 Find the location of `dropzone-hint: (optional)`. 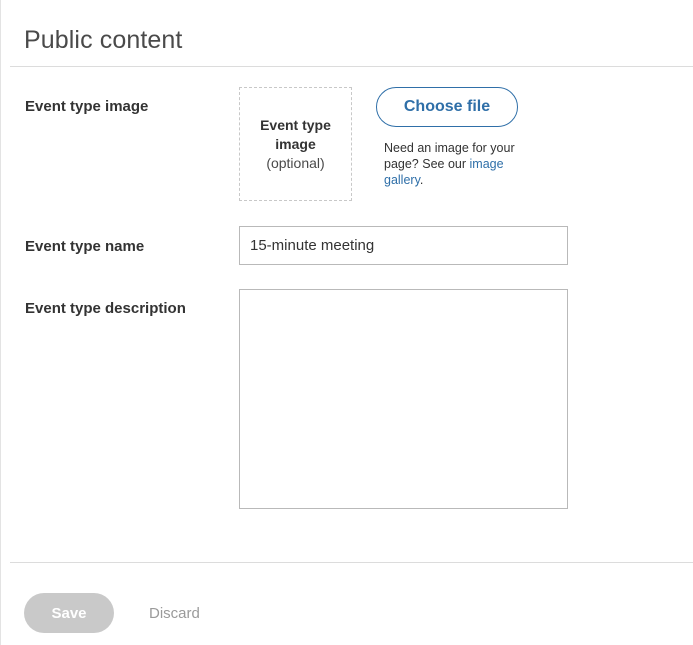

dropzone-hint: (optional) is located at coordinates (295, 162).